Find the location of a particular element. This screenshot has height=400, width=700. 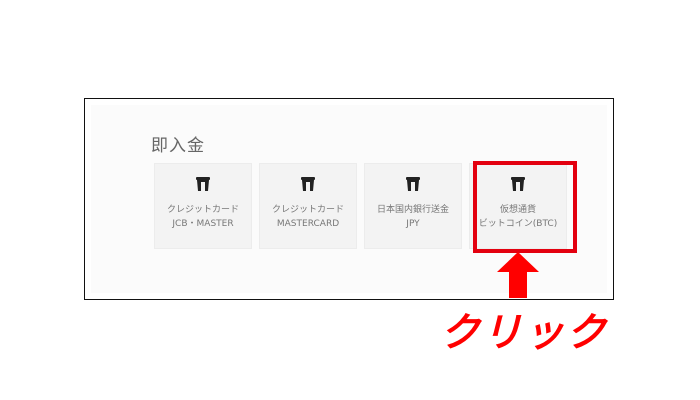

card-line2: JPY is located at coordinates (413, 224).